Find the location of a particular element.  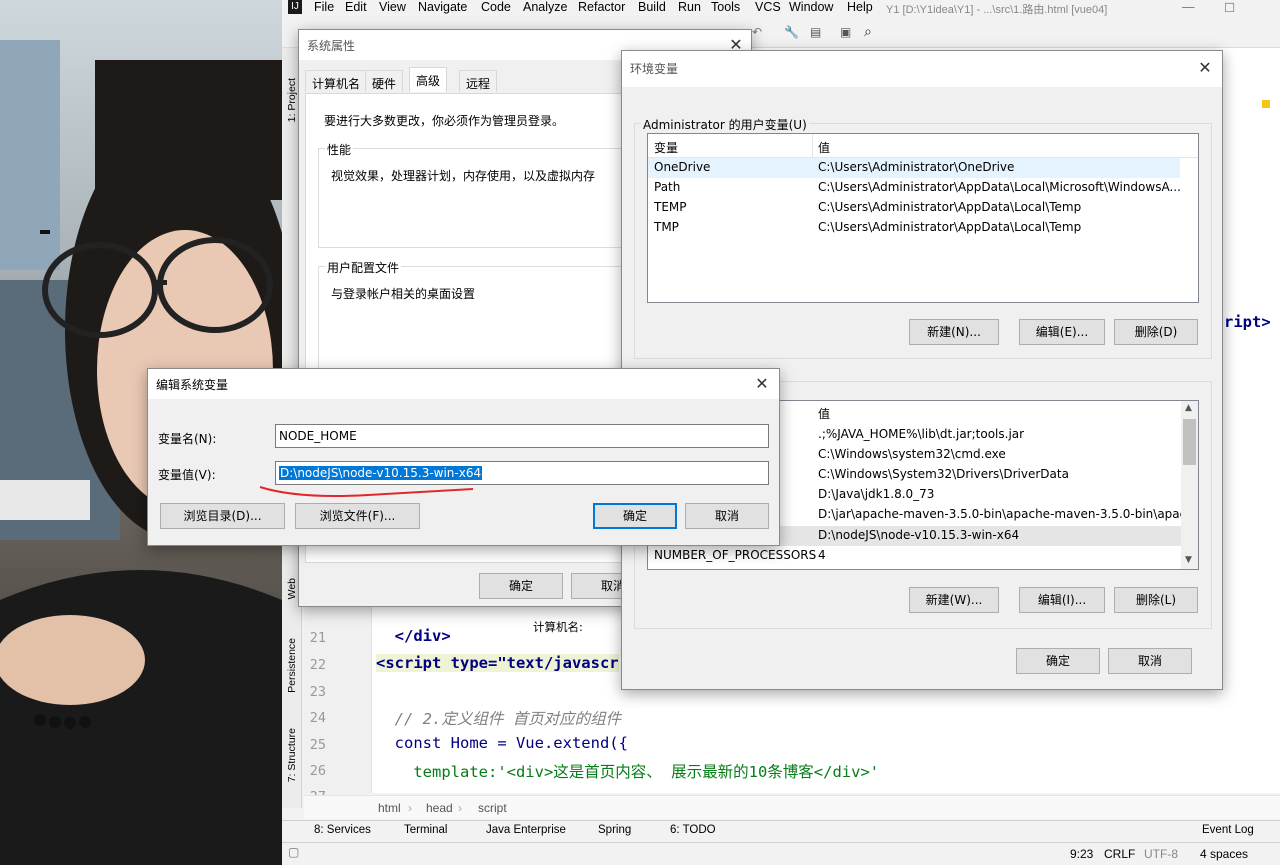

dialog-title: 环境变量 is located at coordinates (654, 69).